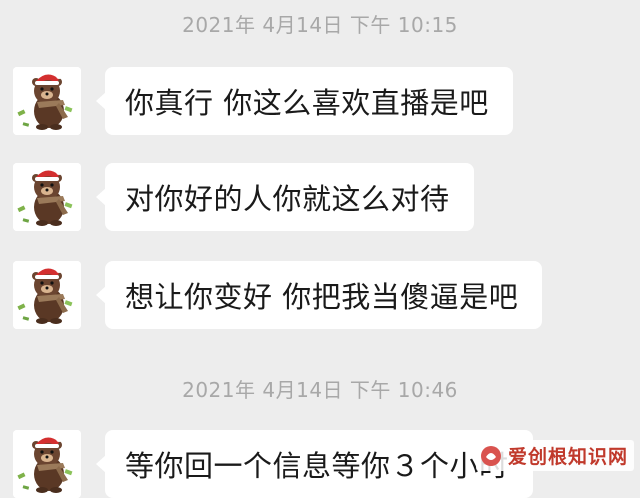  What do you see at coordinates (307, 103) in the screenshot?
I see `message-text: 你真行 你这么喜欢直播是吧` at bounding box center [307, 103].